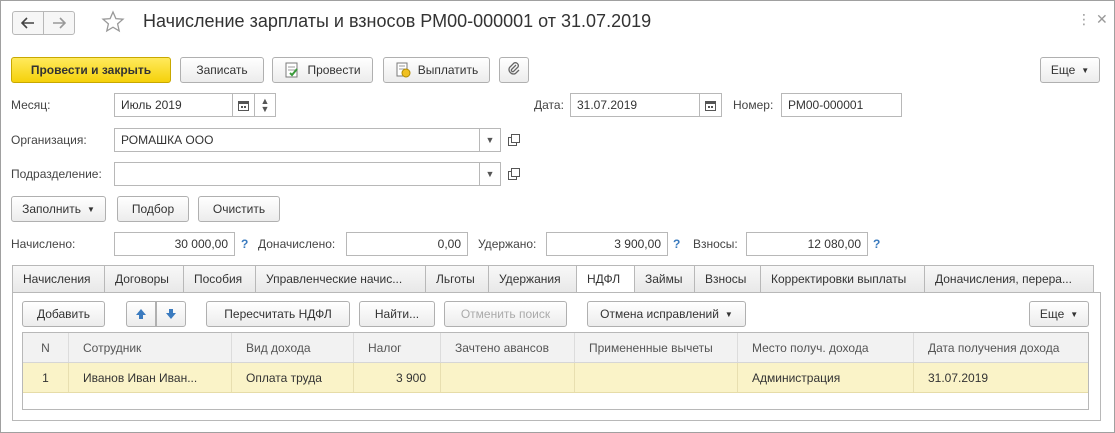  Describe the element at coordinates (507, 244) in the screenshot. I see `withheld-label: Удержано:` at that location.